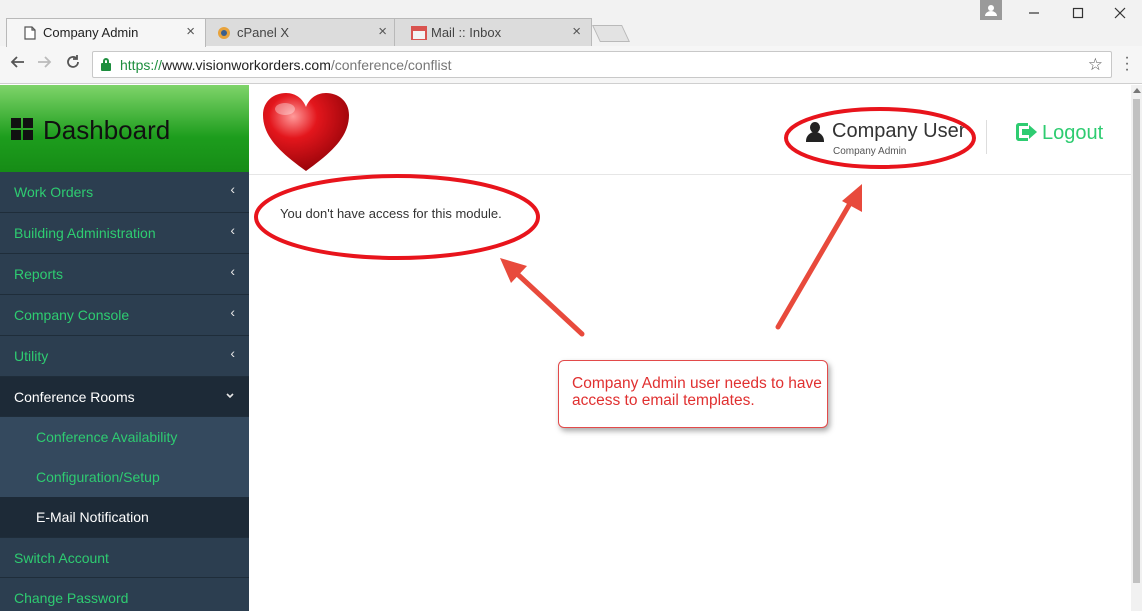 This screenshot has width=1142, height=611. I want to click on chevron-down-icon, so click(230, 395).